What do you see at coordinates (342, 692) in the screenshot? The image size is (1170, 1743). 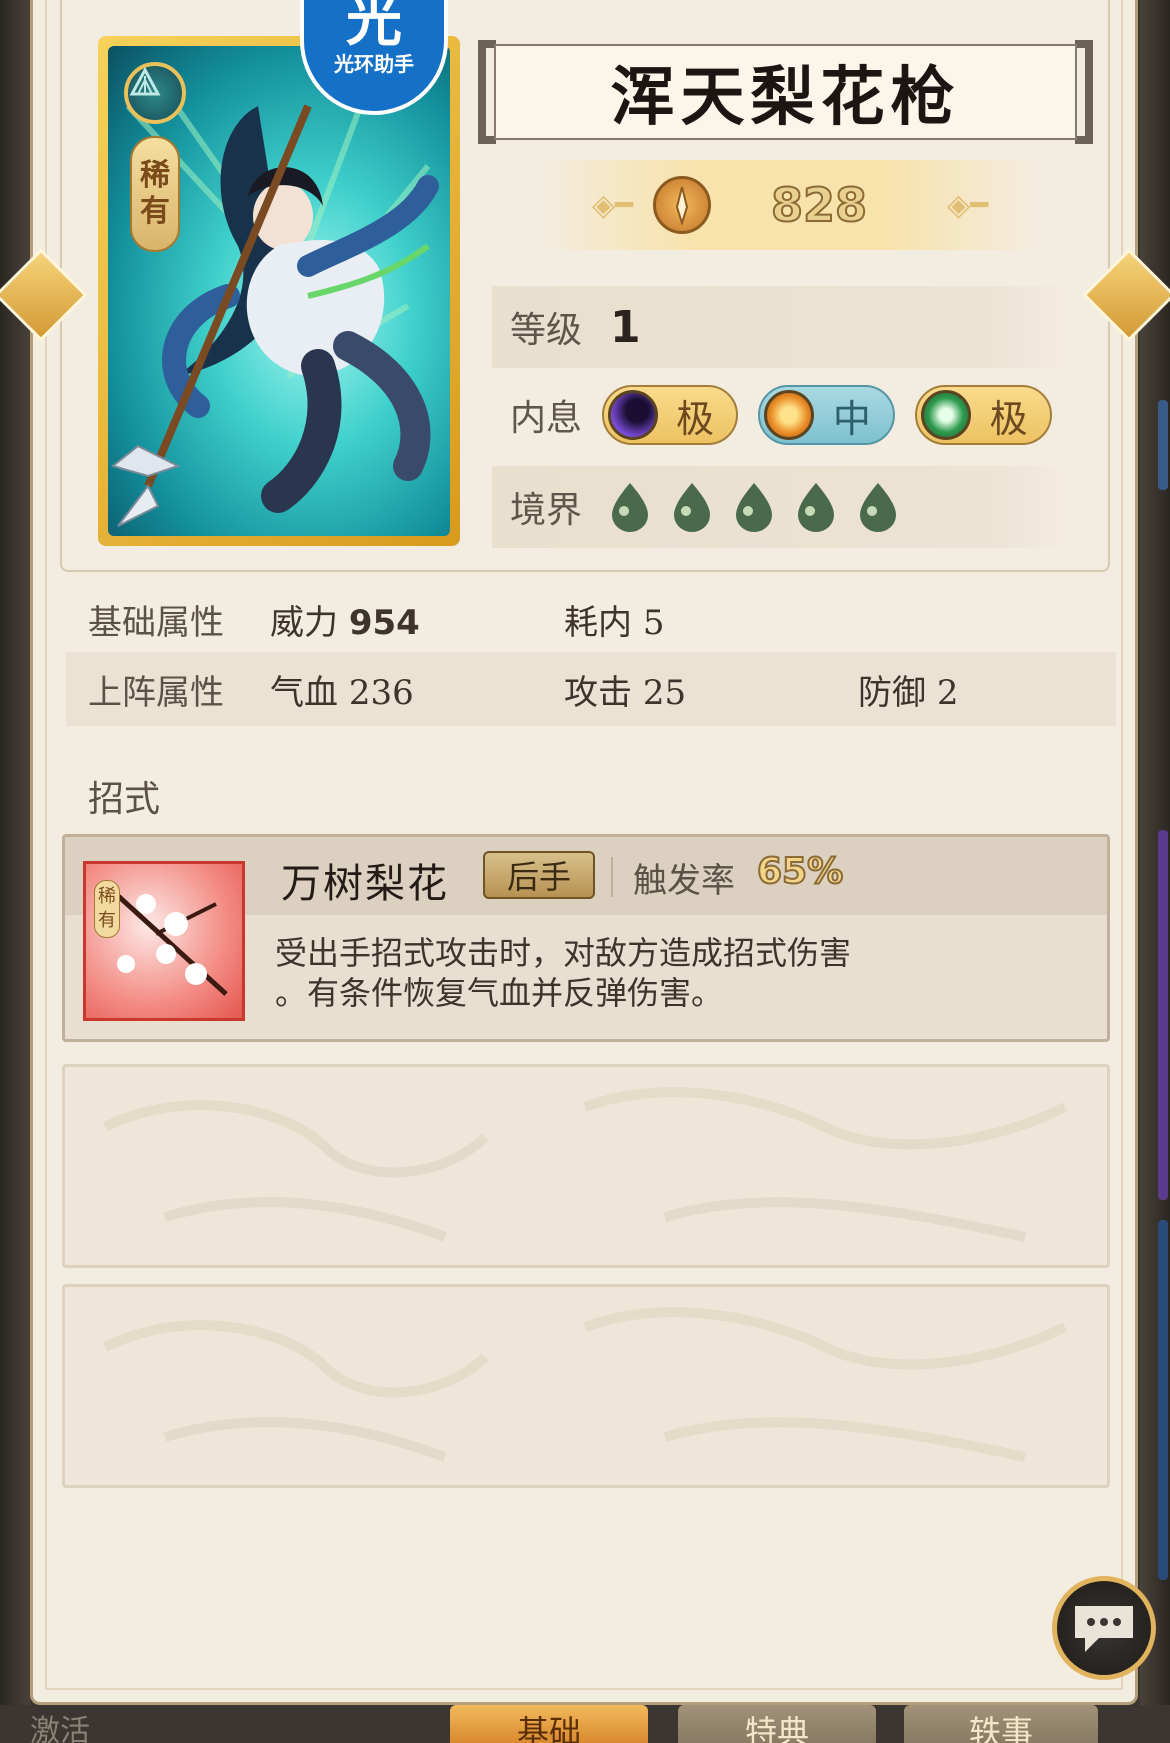 I see `deploy-hp: 气血 236` at bounding box center [342, 692].